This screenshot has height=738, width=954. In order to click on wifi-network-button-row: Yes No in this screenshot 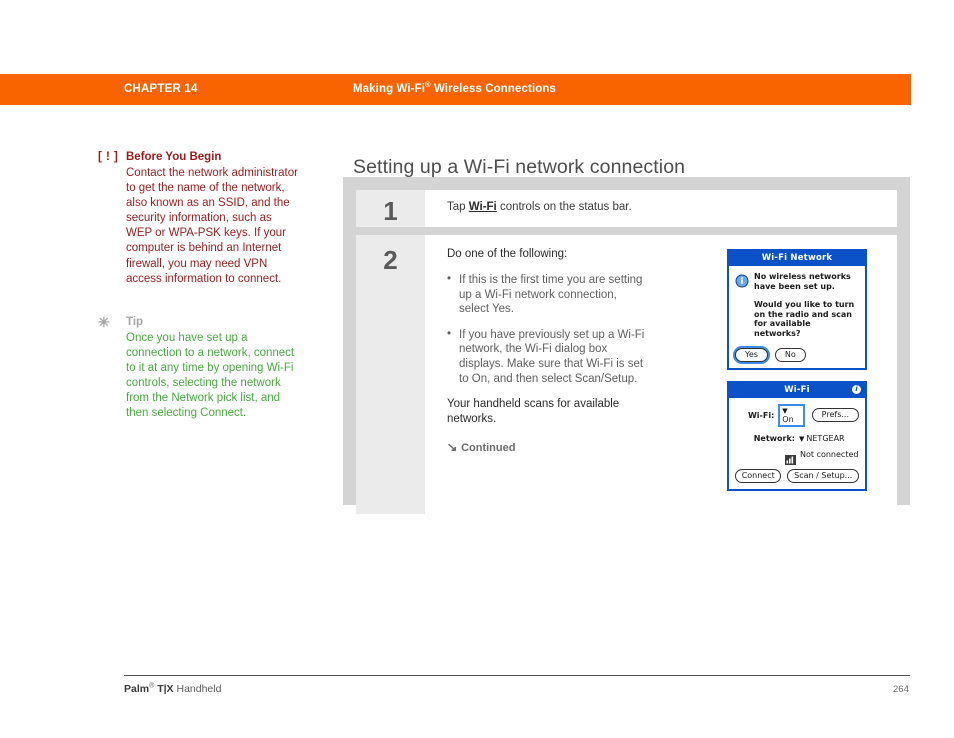, I will do `click(797, 354)`.